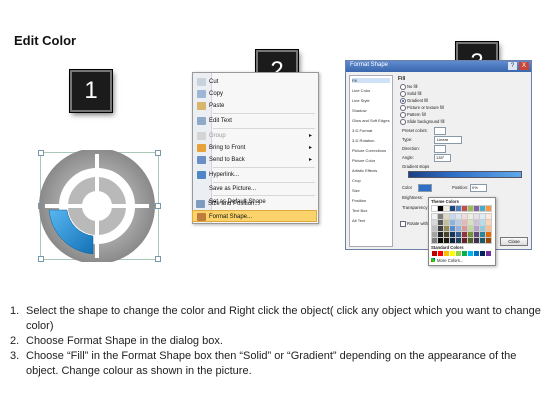 This screenshot has height=420, width=560. Describe the element at coordinates (425, 188) in the screenshot. I see `color-picker-button` at that location.